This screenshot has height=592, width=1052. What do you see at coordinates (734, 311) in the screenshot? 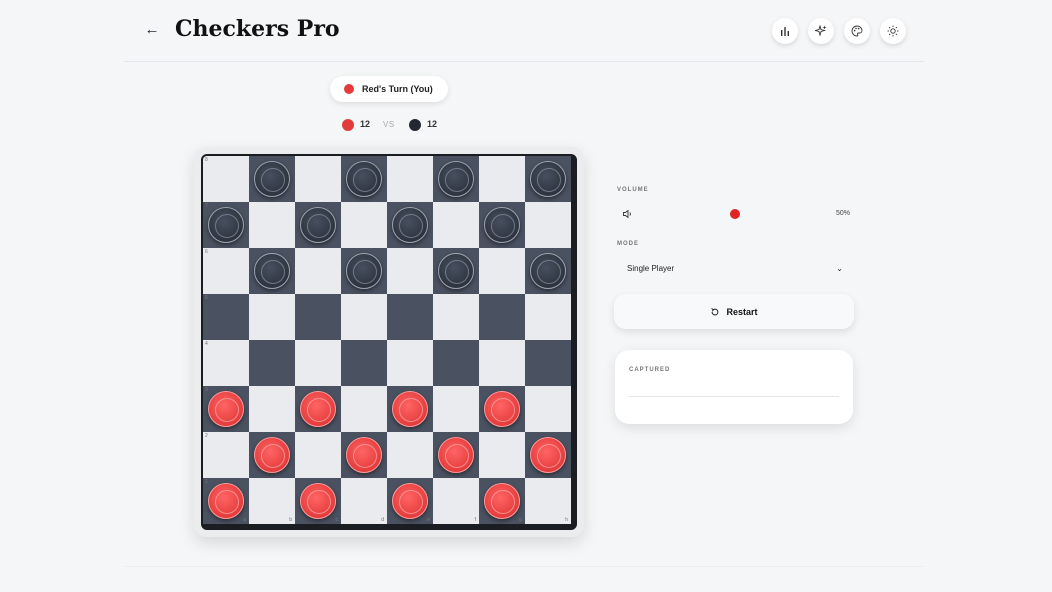
I see `restart-button: Restart` at bounding box center [734, 311].